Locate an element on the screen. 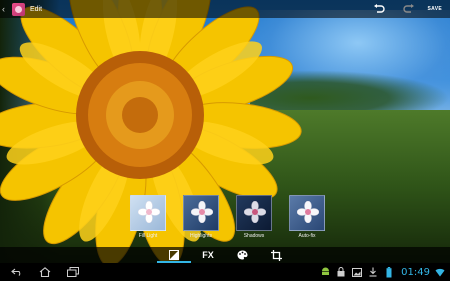  redo-icon is located at coordinates (408, 8).